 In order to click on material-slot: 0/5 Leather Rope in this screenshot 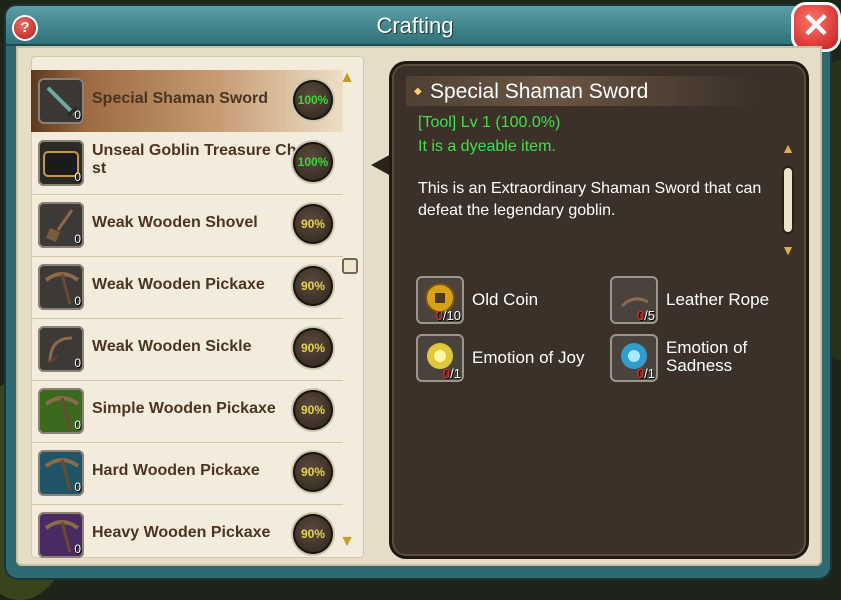, I will do `click(705, 301)`.